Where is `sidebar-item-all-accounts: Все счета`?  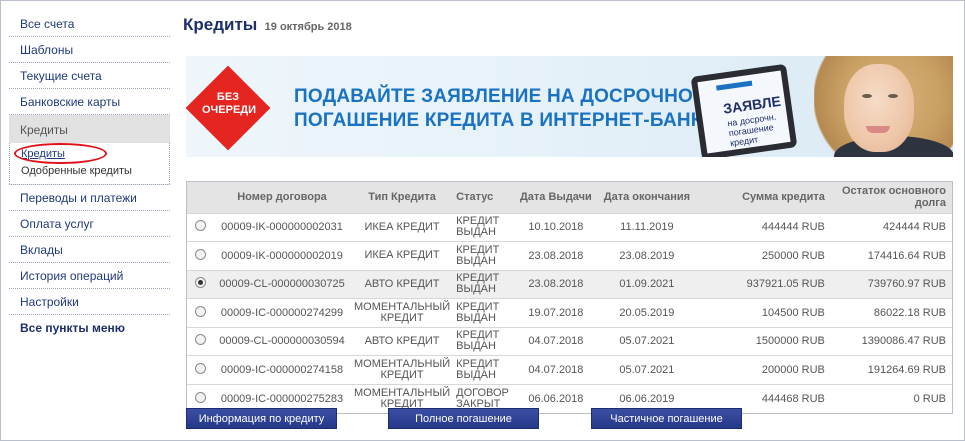
sidebar-item-all-accounts: Все счета is located at coordinates (89, 24).